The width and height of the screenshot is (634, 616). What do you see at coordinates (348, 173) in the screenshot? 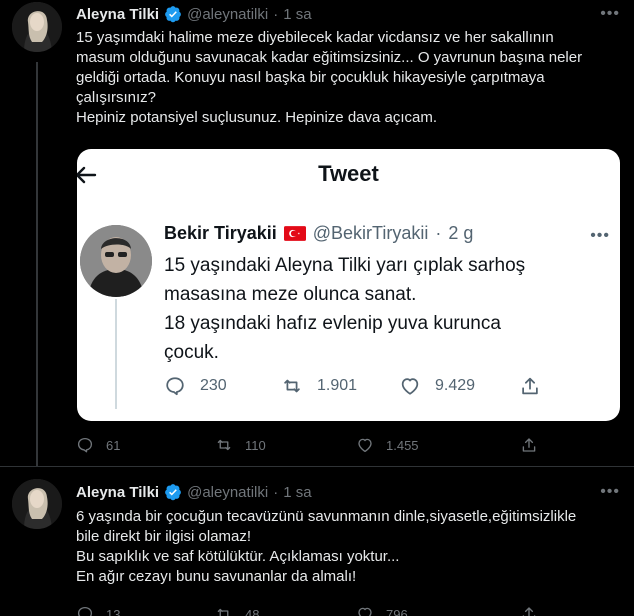
I see `screenshot-page-title: Tweet` at bounding box center [348, 173].